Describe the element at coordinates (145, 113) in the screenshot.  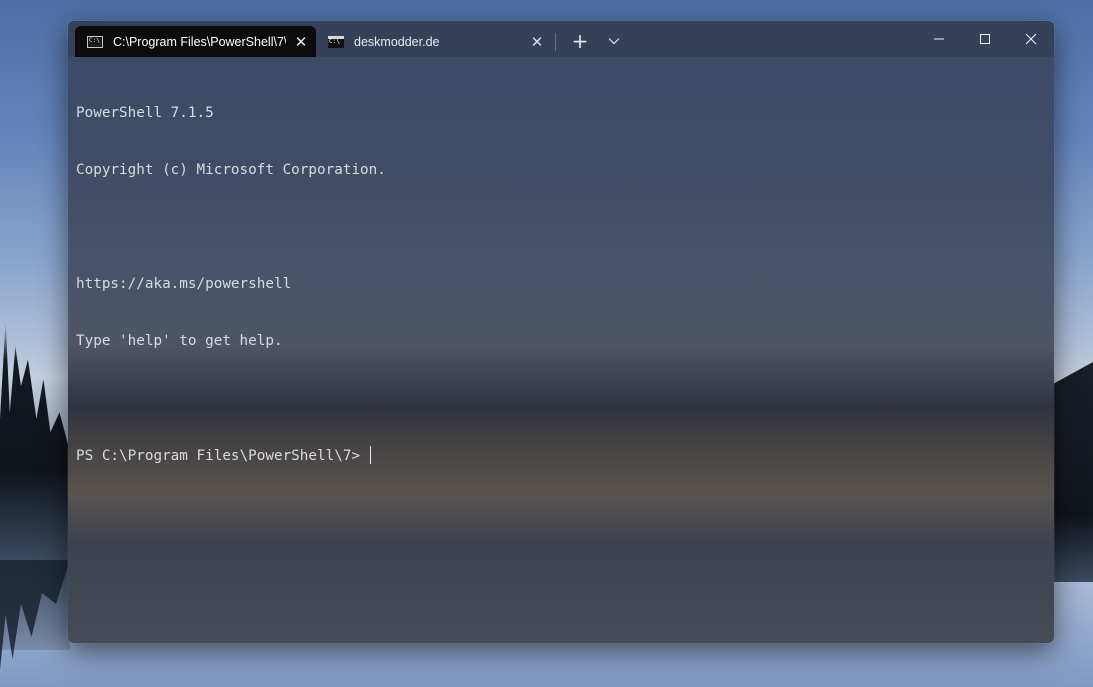
I see `terminal-line: PowerShell 7.1.5` at that location.